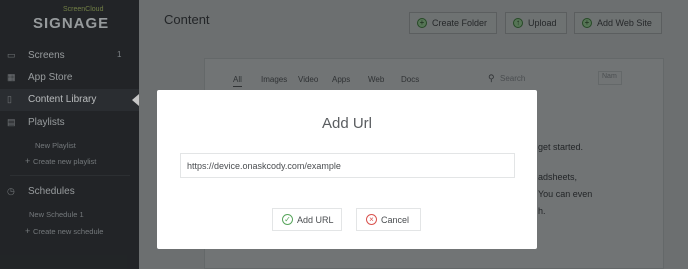 The width and height of the screenshot is (688, 269). Describe the element at coordinates (347, 165) in the screenshot. I see `url-input` at that location.